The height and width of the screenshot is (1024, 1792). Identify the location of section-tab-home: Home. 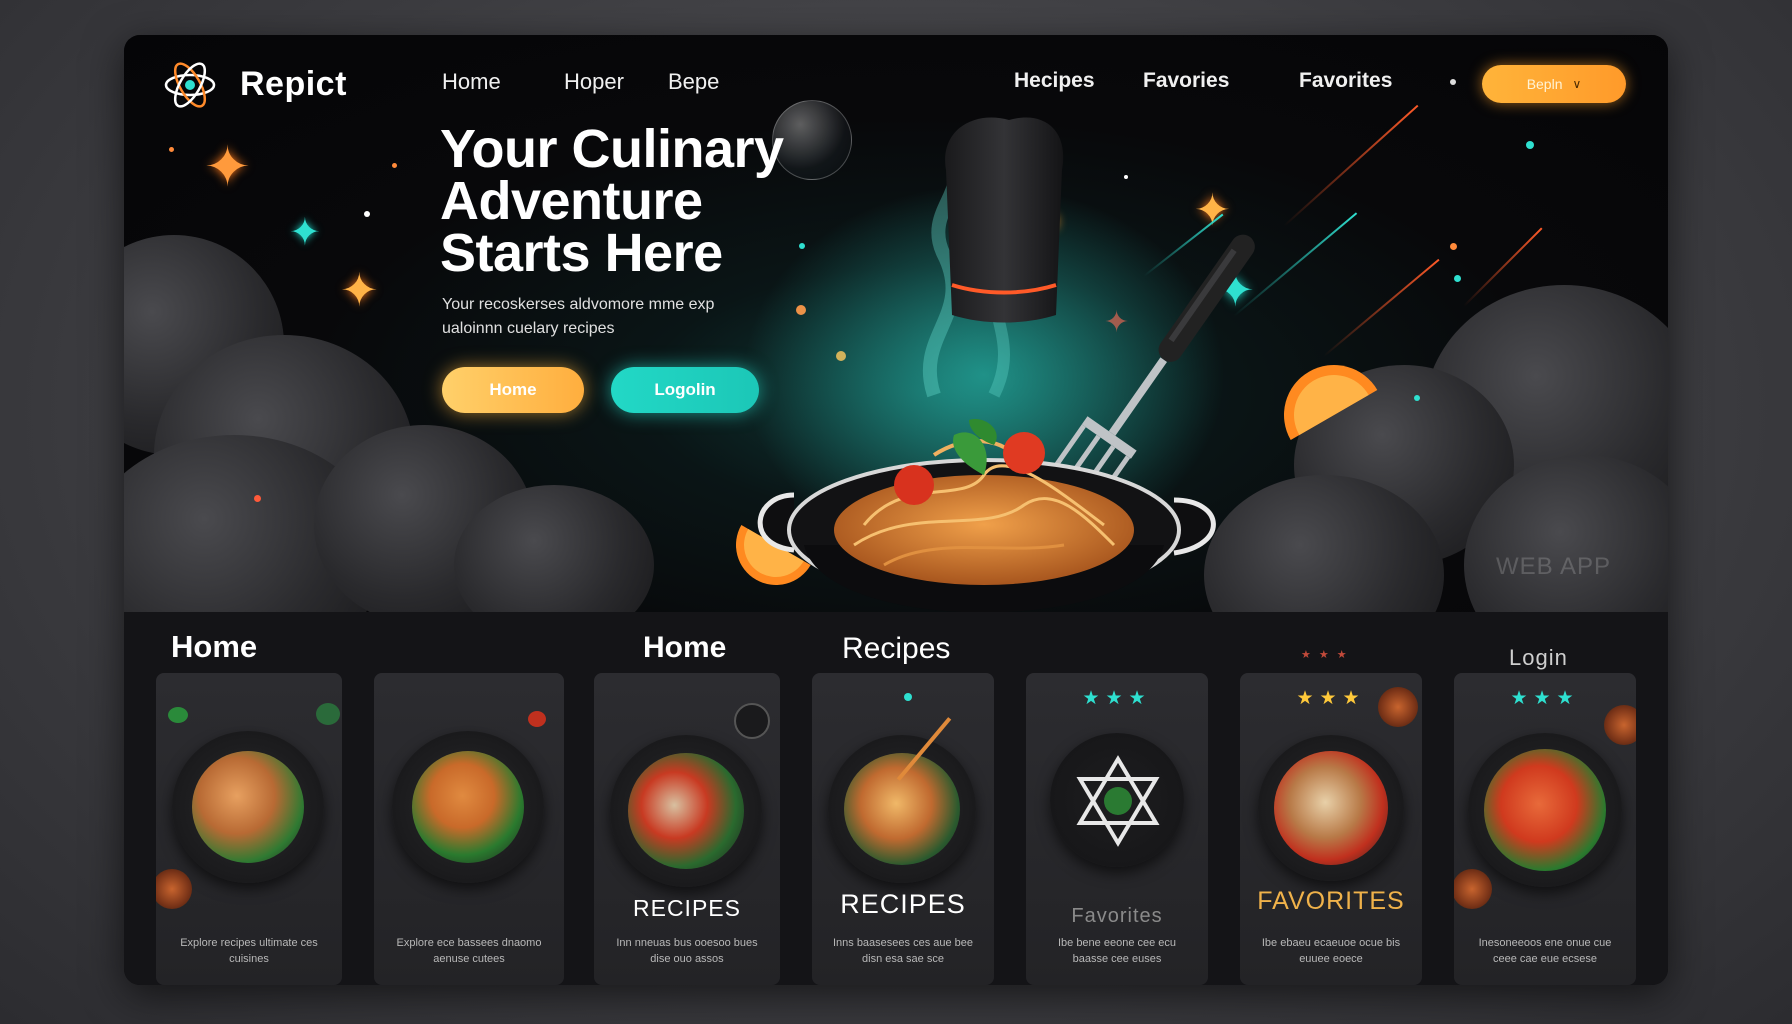
(684, 648).